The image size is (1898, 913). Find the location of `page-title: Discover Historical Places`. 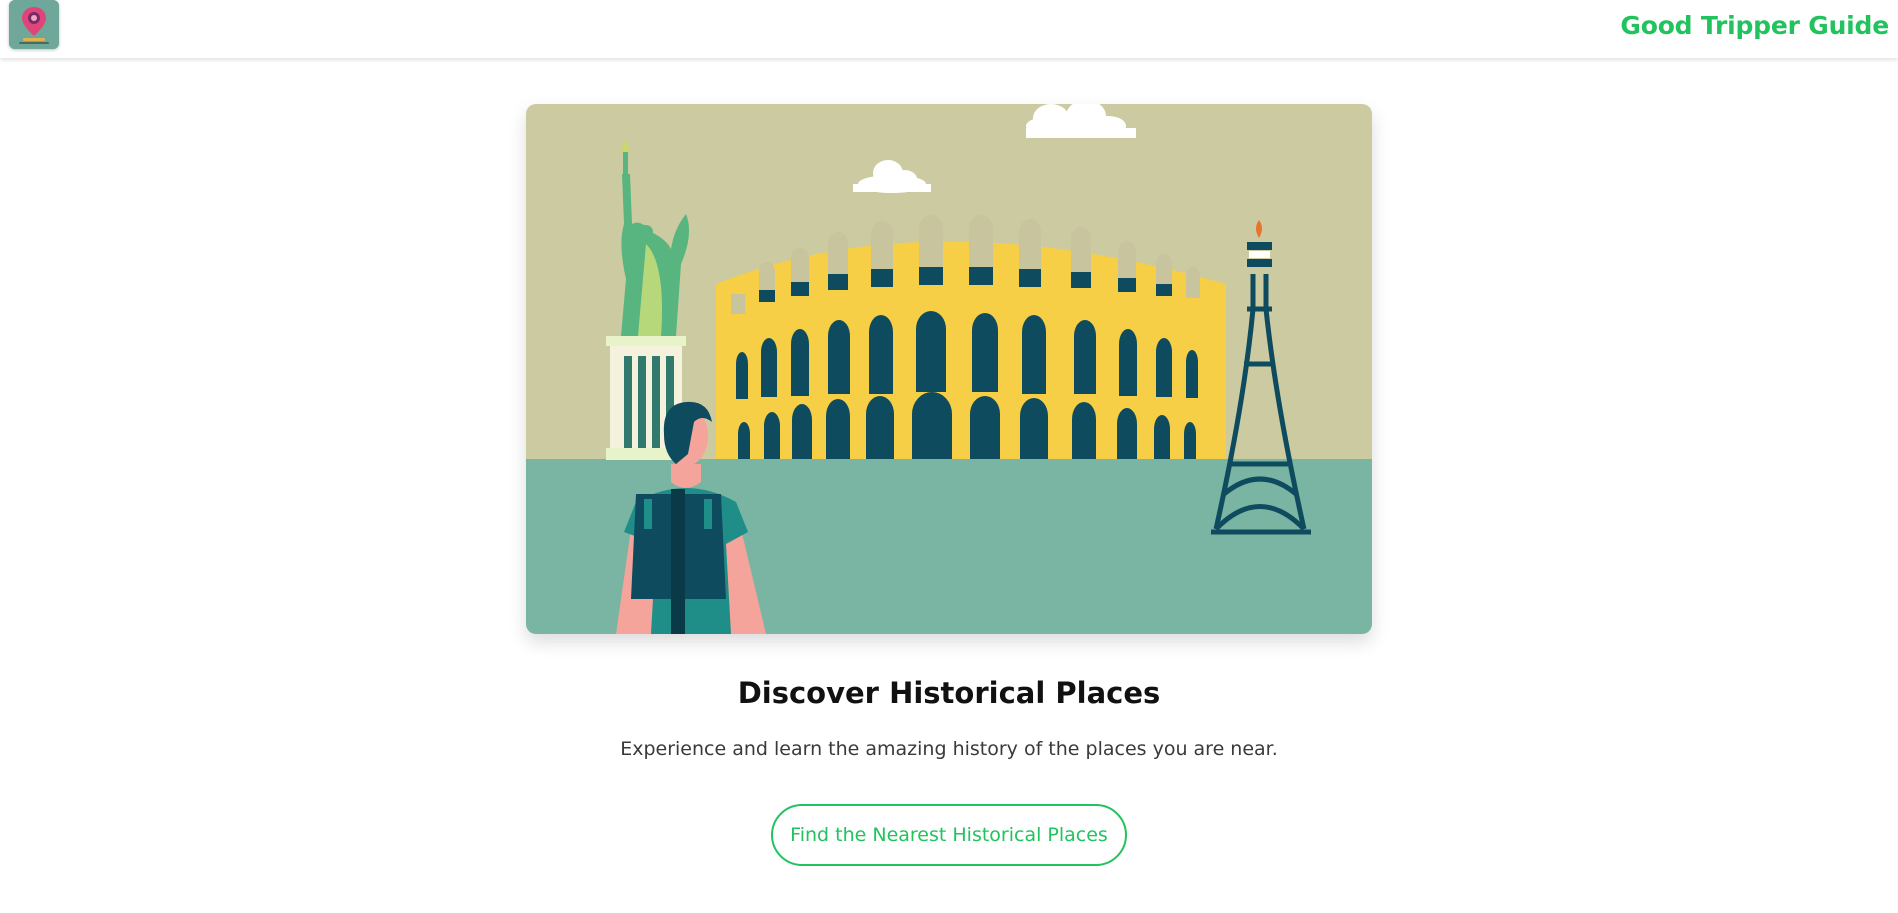

page-title: Discover Historical Places is located at coordinates (949, 693).